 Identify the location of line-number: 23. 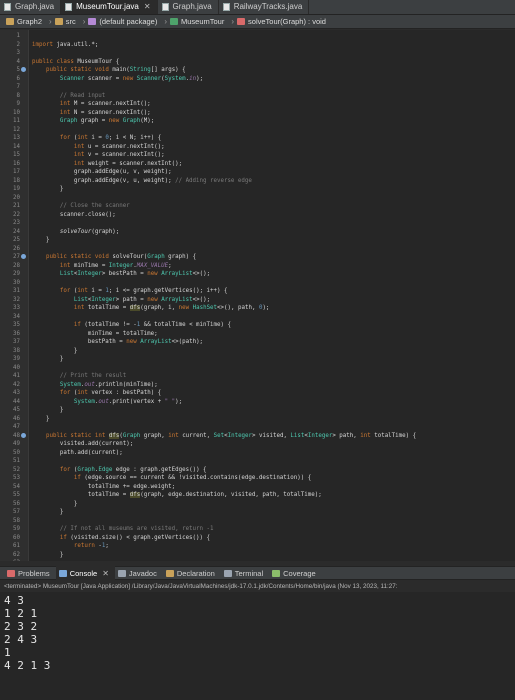
(16, 223).